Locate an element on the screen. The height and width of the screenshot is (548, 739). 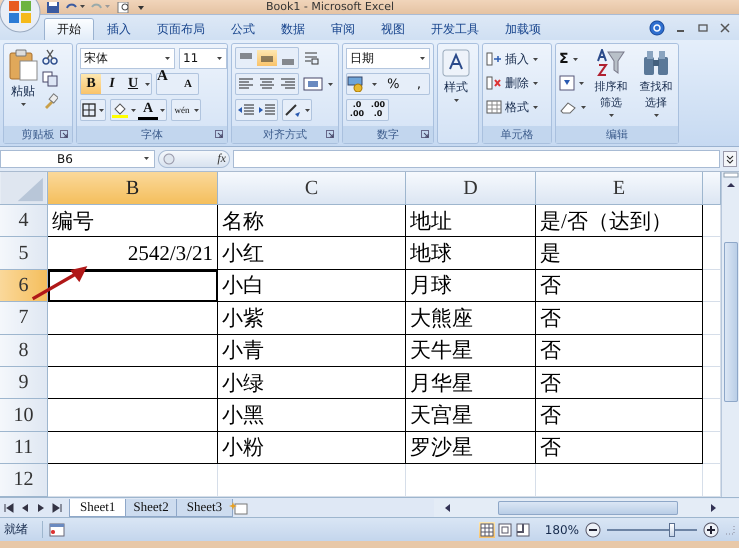
wrap-text-icon is located at coordinates (312, 58).